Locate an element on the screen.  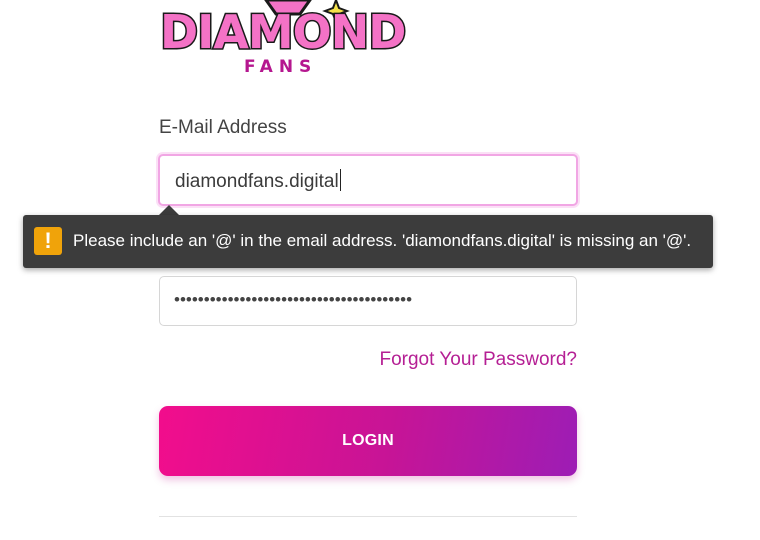
password-mask: •••••••••••••••••••••••••••••••••••••••• is located at coordinates (293, 299).